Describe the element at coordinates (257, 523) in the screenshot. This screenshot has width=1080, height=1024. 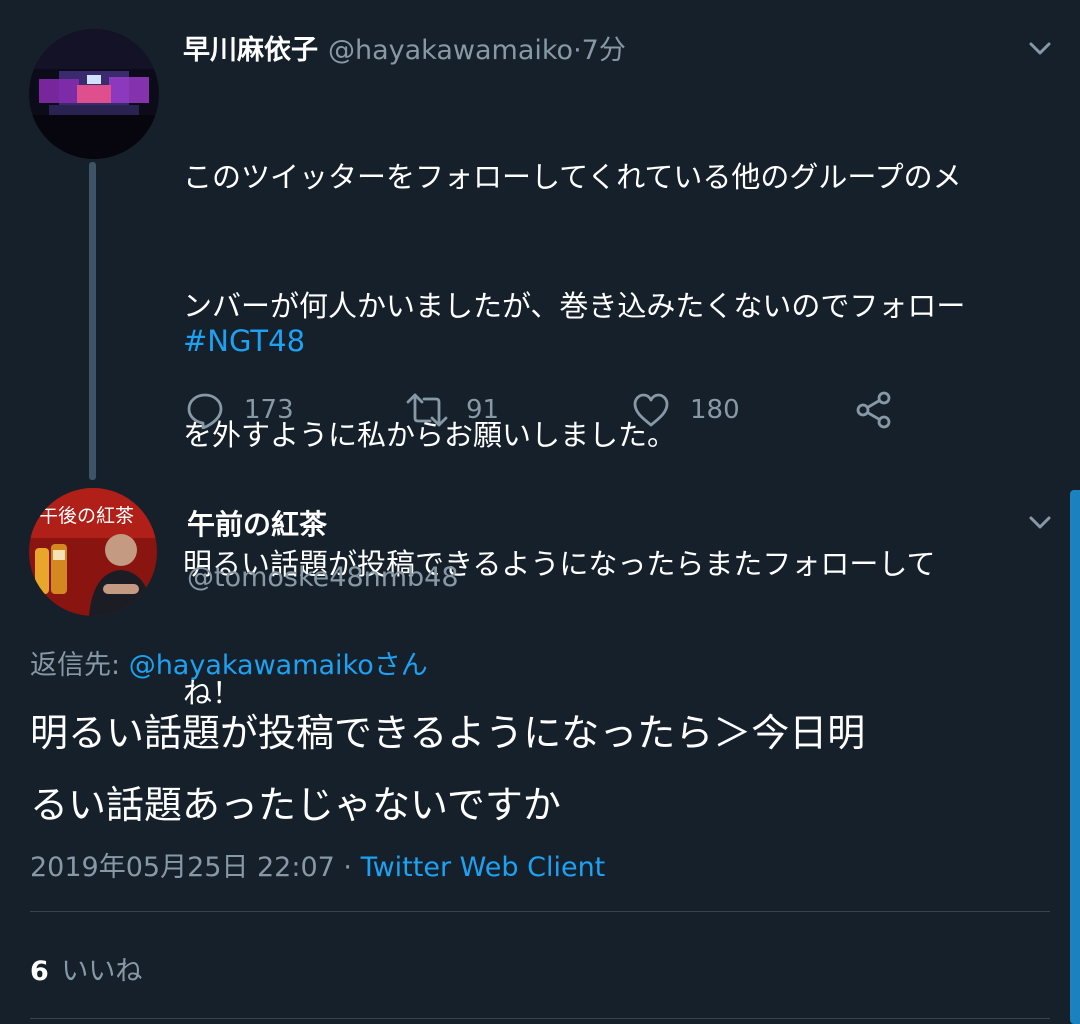
I see `display-name: 午前の紅茶` at that location.